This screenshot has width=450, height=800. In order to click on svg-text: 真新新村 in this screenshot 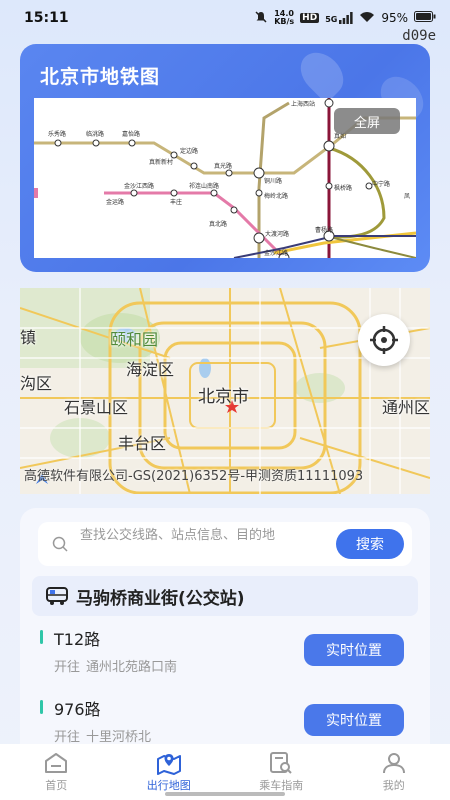, I will do `click(161, 162)`.